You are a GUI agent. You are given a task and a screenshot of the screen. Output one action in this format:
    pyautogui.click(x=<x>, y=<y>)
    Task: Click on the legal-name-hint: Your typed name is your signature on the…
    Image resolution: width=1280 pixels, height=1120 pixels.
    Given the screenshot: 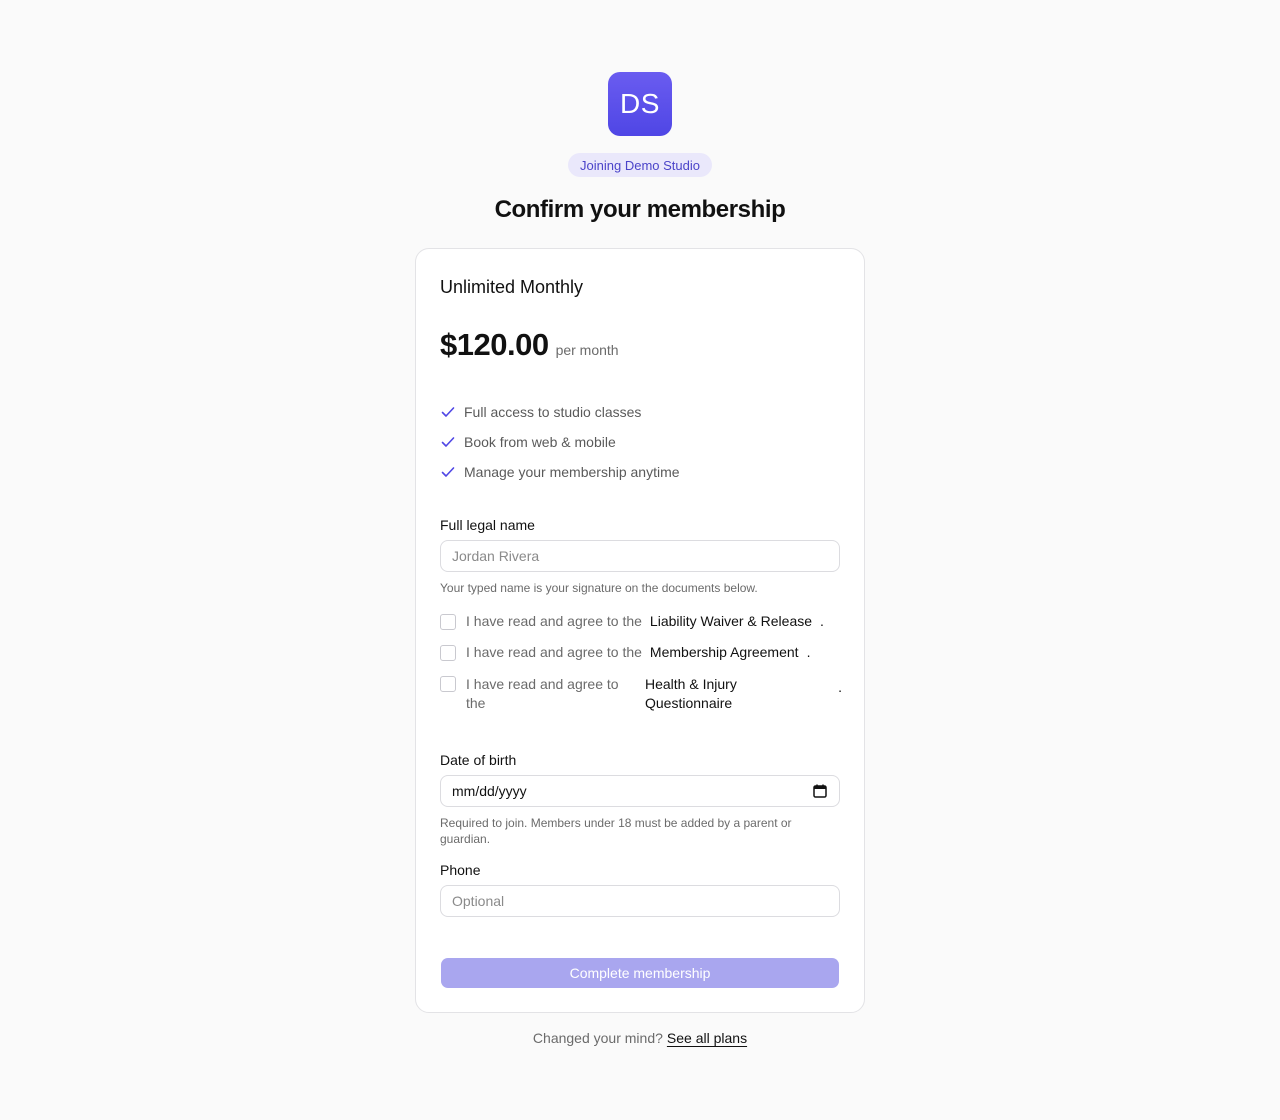 What is the action you would take?
    pyautogui.click(x=599, y=588)
    